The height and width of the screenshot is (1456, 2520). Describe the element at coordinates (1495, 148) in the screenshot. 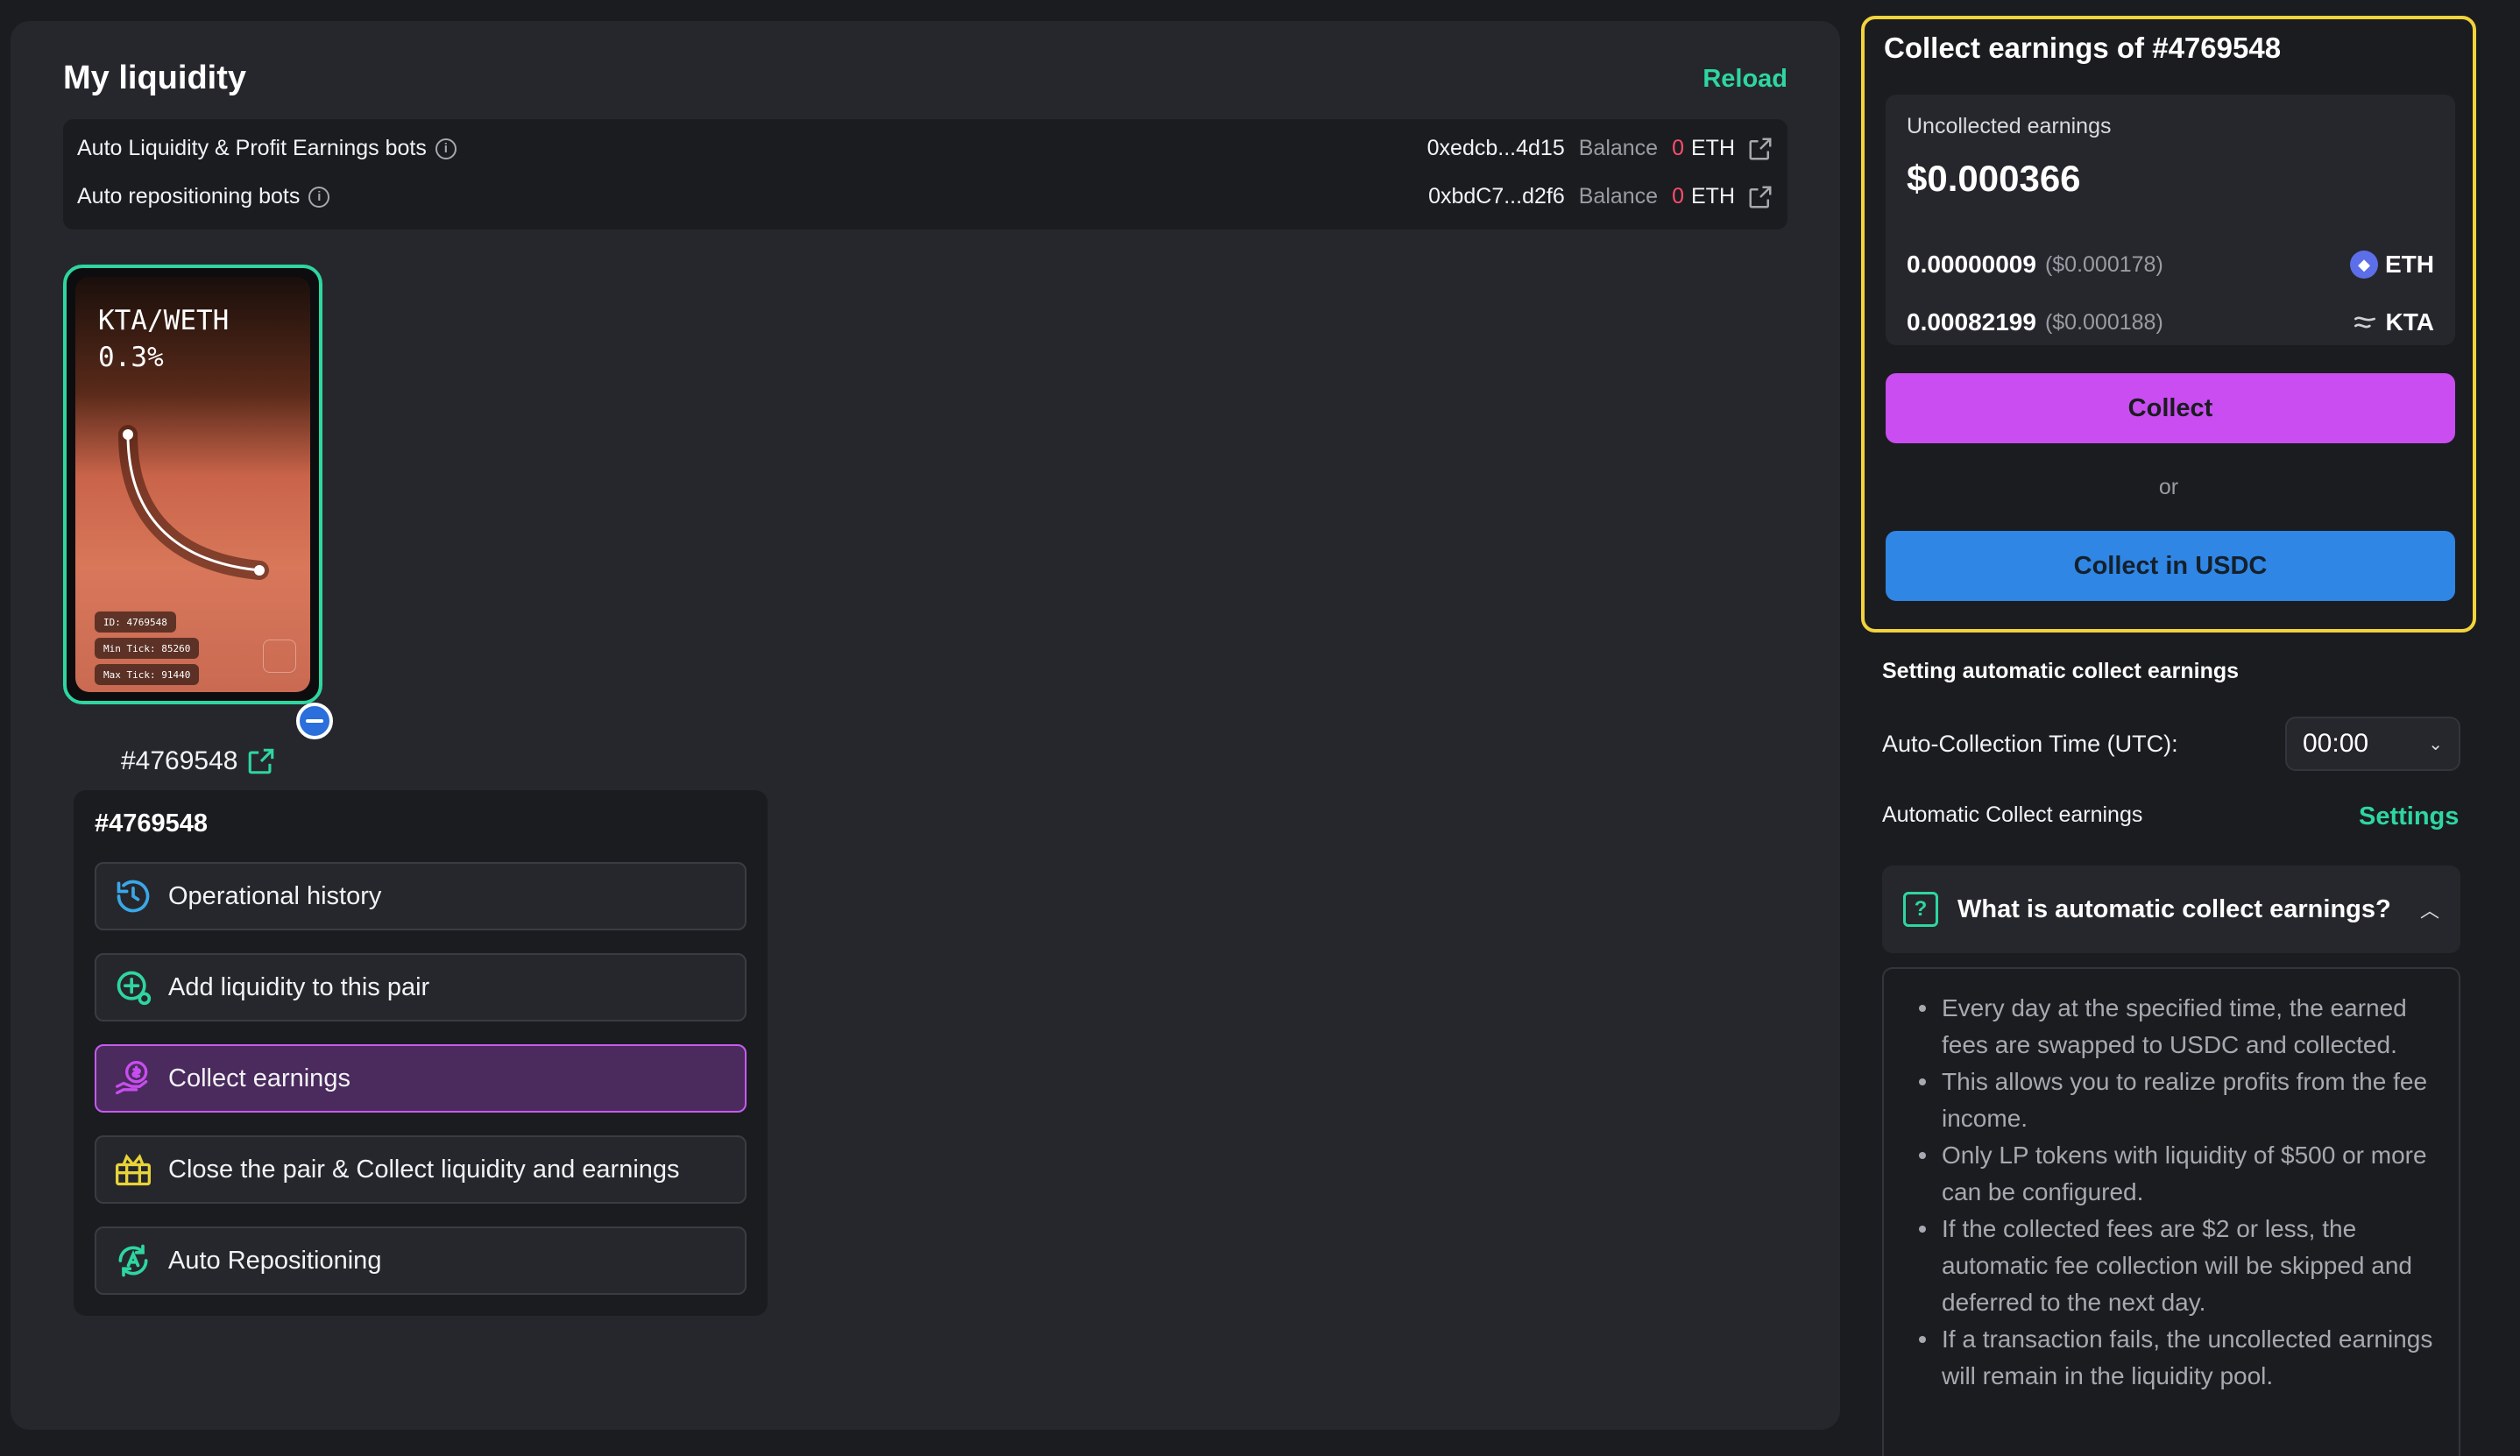

I see `bot-address: 0xedcb...4d15` at that location.